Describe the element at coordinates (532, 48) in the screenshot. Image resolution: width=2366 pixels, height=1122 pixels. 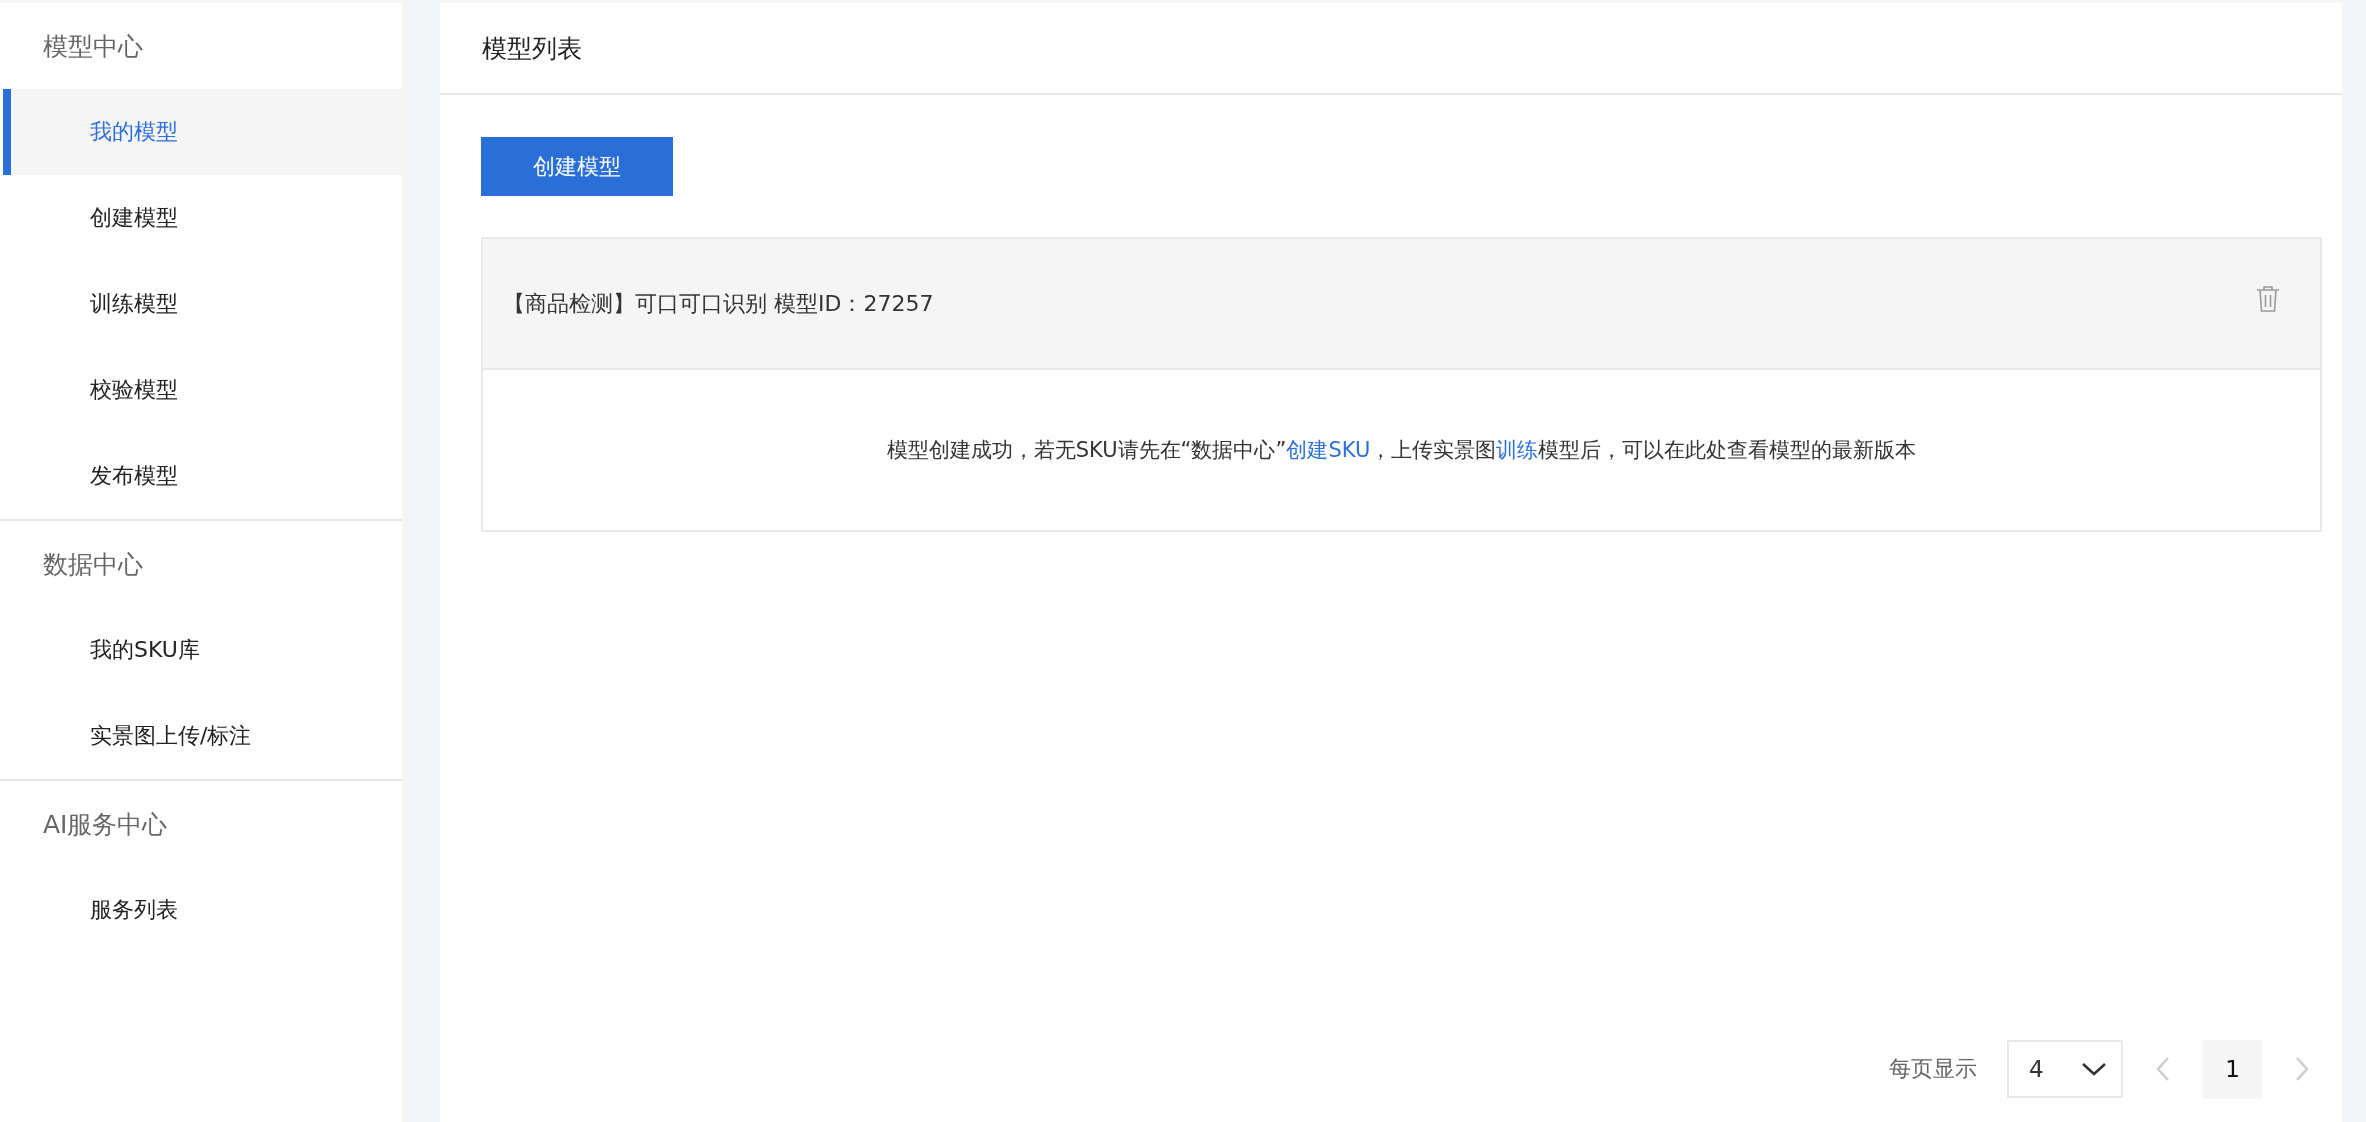
I see `page-title: 模型列表` at that location.